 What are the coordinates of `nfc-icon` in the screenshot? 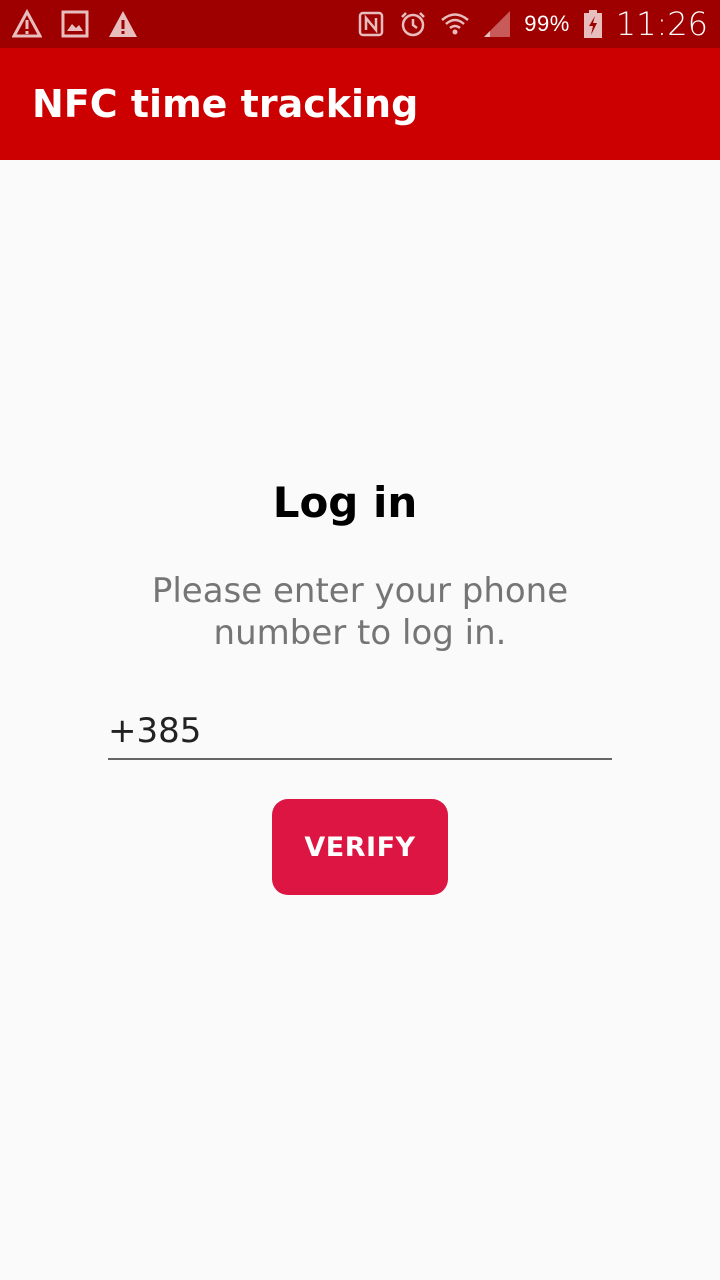 It's located at (371, 24).